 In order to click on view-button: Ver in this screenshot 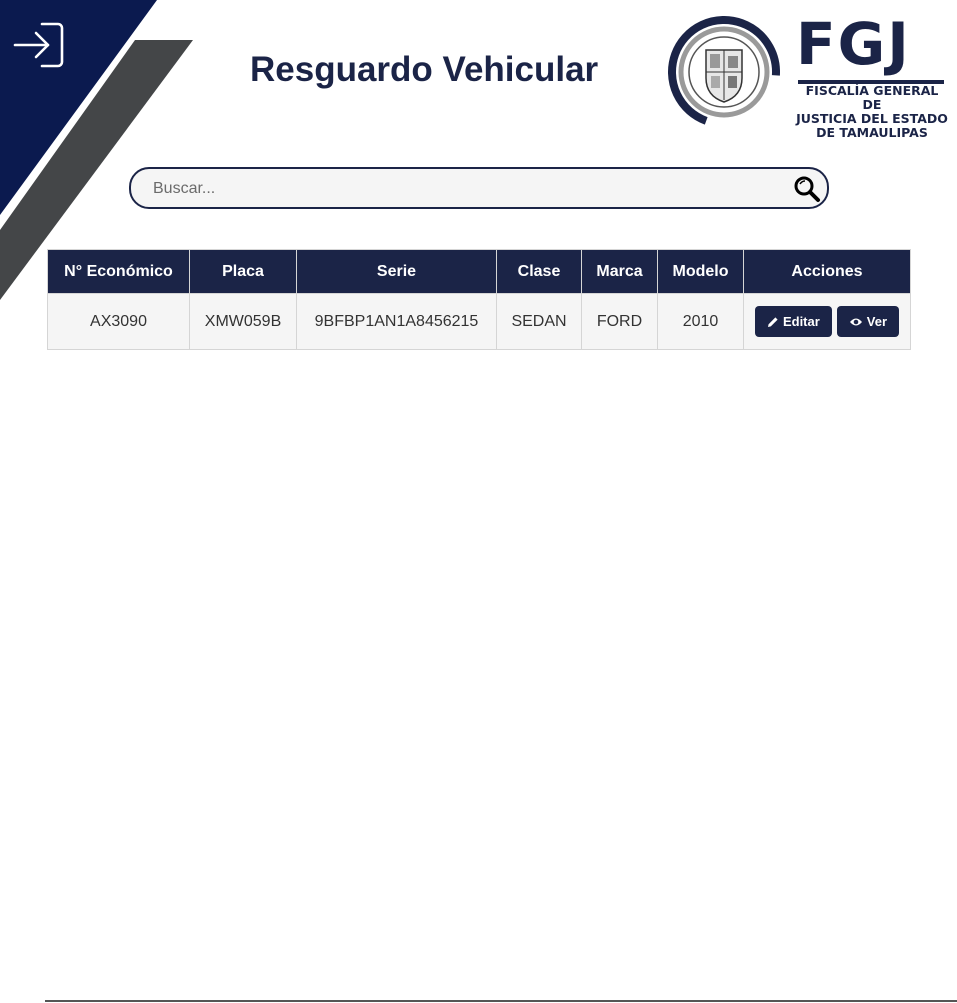, I will do `click(868, 321)`.